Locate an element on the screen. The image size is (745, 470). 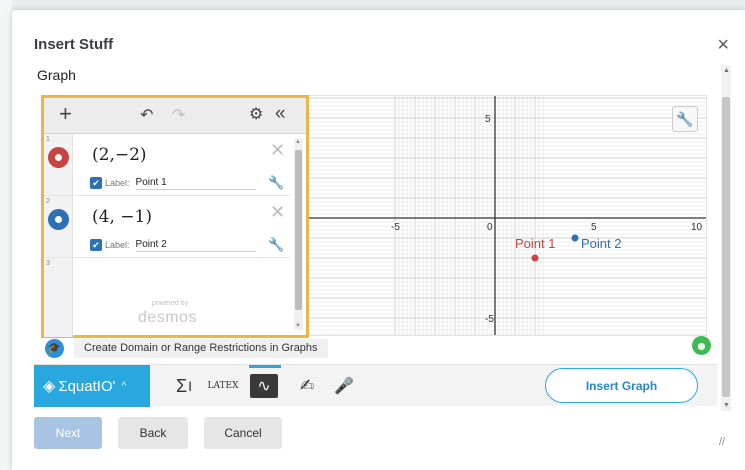
close-icon: × is located at coordinates (723, 45).